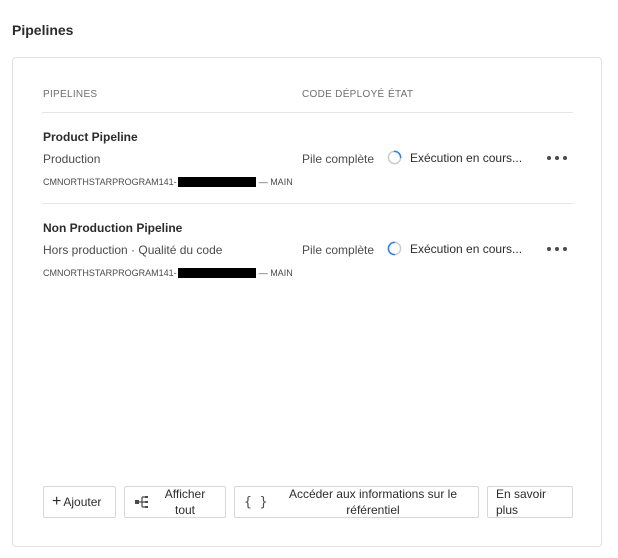 The image size is (618, 558). What do you see at coordinates (175, 502) in the screenshot?
I see `show-all-button: Afficher tout` at bounding box center [175, 502].